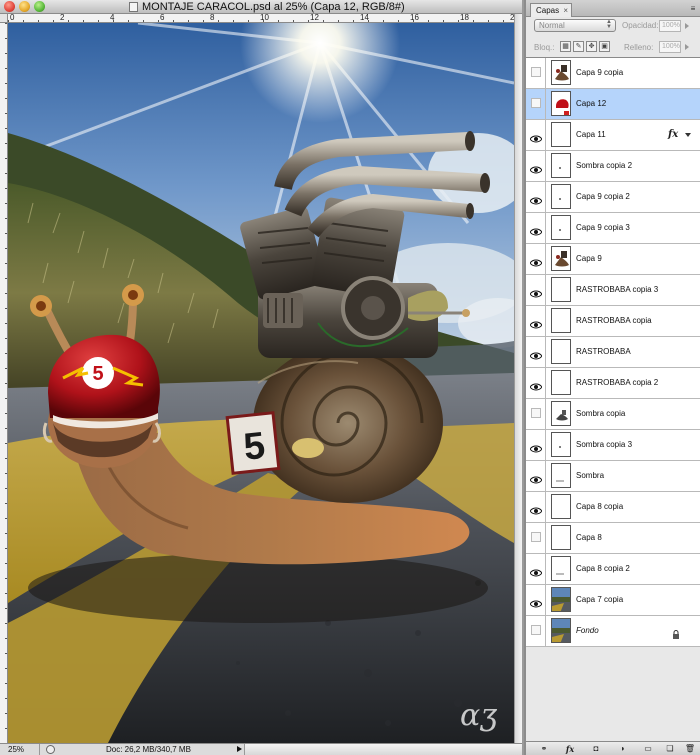  I want to click on layer-name: Capa 11, so click(591, 135).